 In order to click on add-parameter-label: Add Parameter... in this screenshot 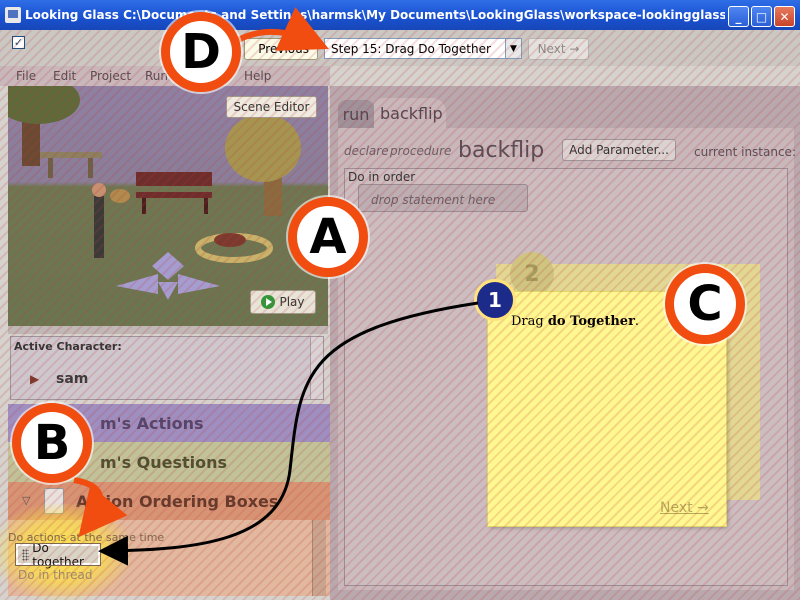, I will do `click(619, 150)`.